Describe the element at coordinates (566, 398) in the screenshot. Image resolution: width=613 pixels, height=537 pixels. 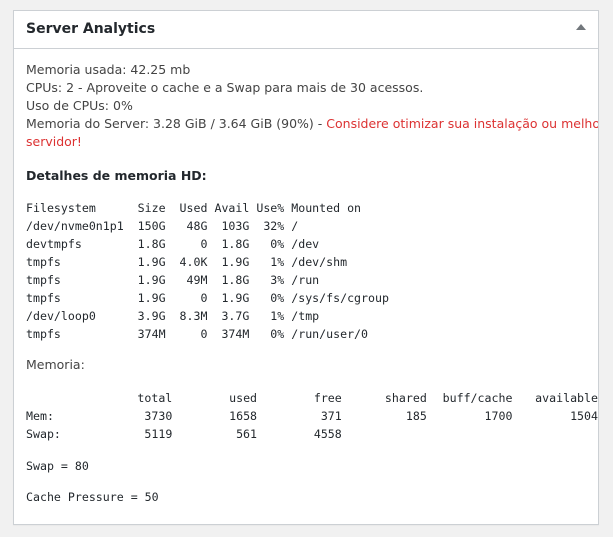
I see `column-header: available` at that location.